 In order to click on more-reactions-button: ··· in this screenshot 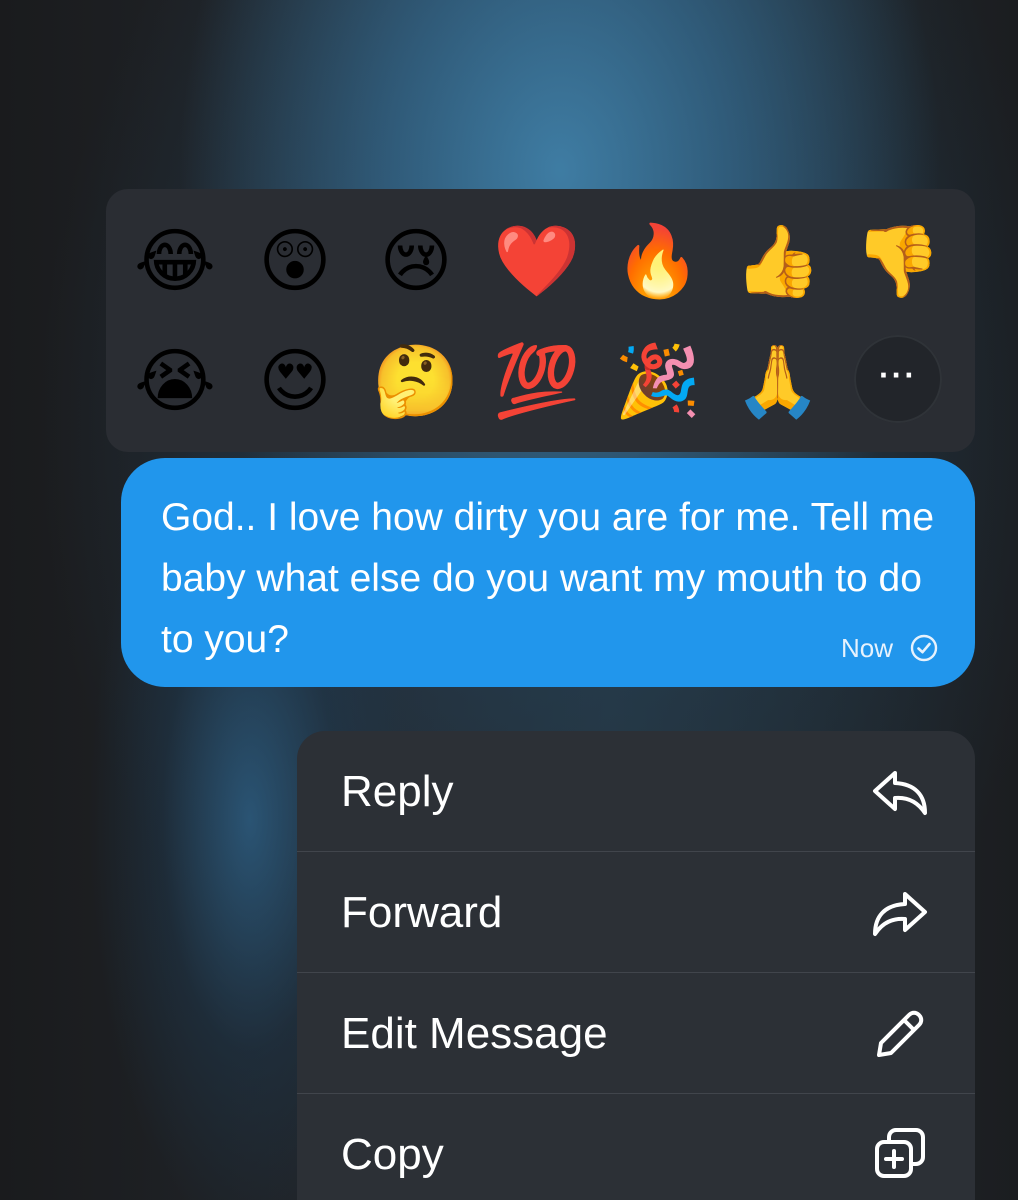, I will do `click(898, 379)`.